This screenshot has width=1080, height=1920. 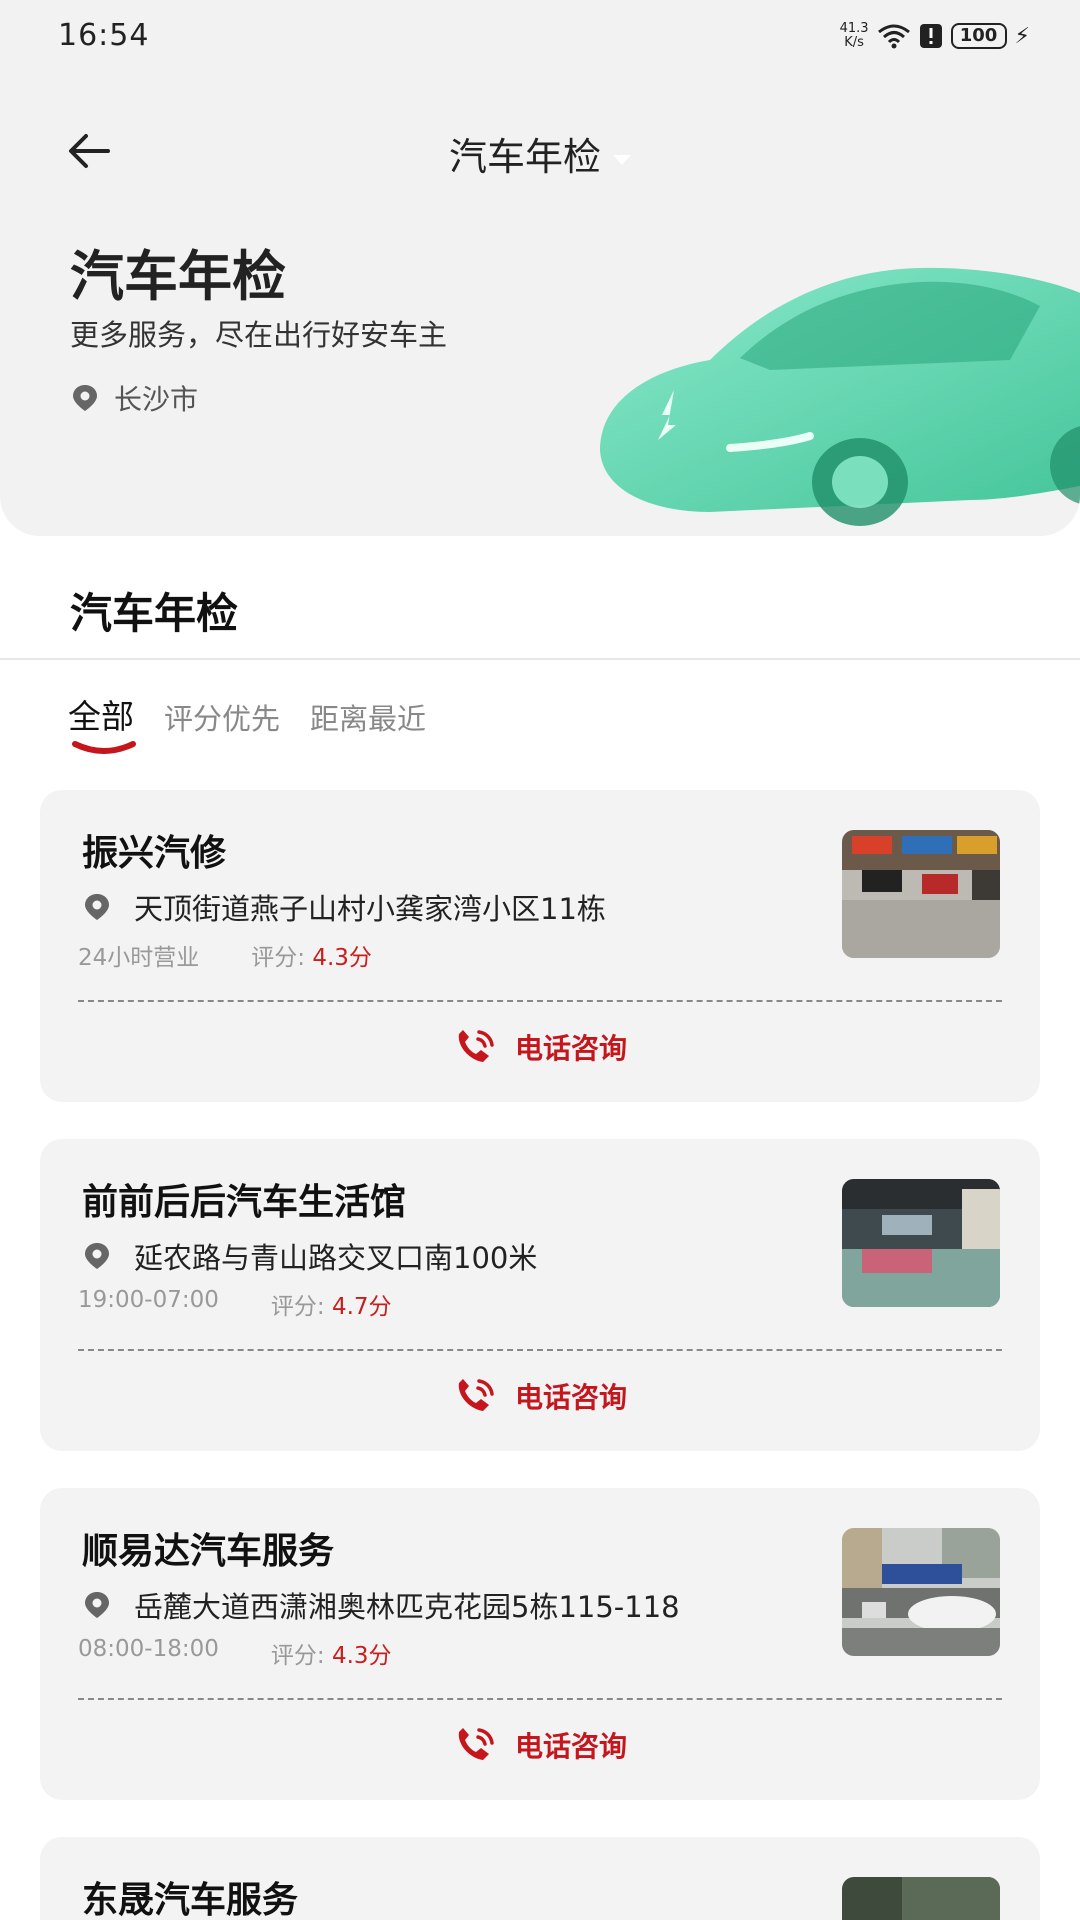 I want to click on location-text: 长沙市, so click(x=156, y=399).